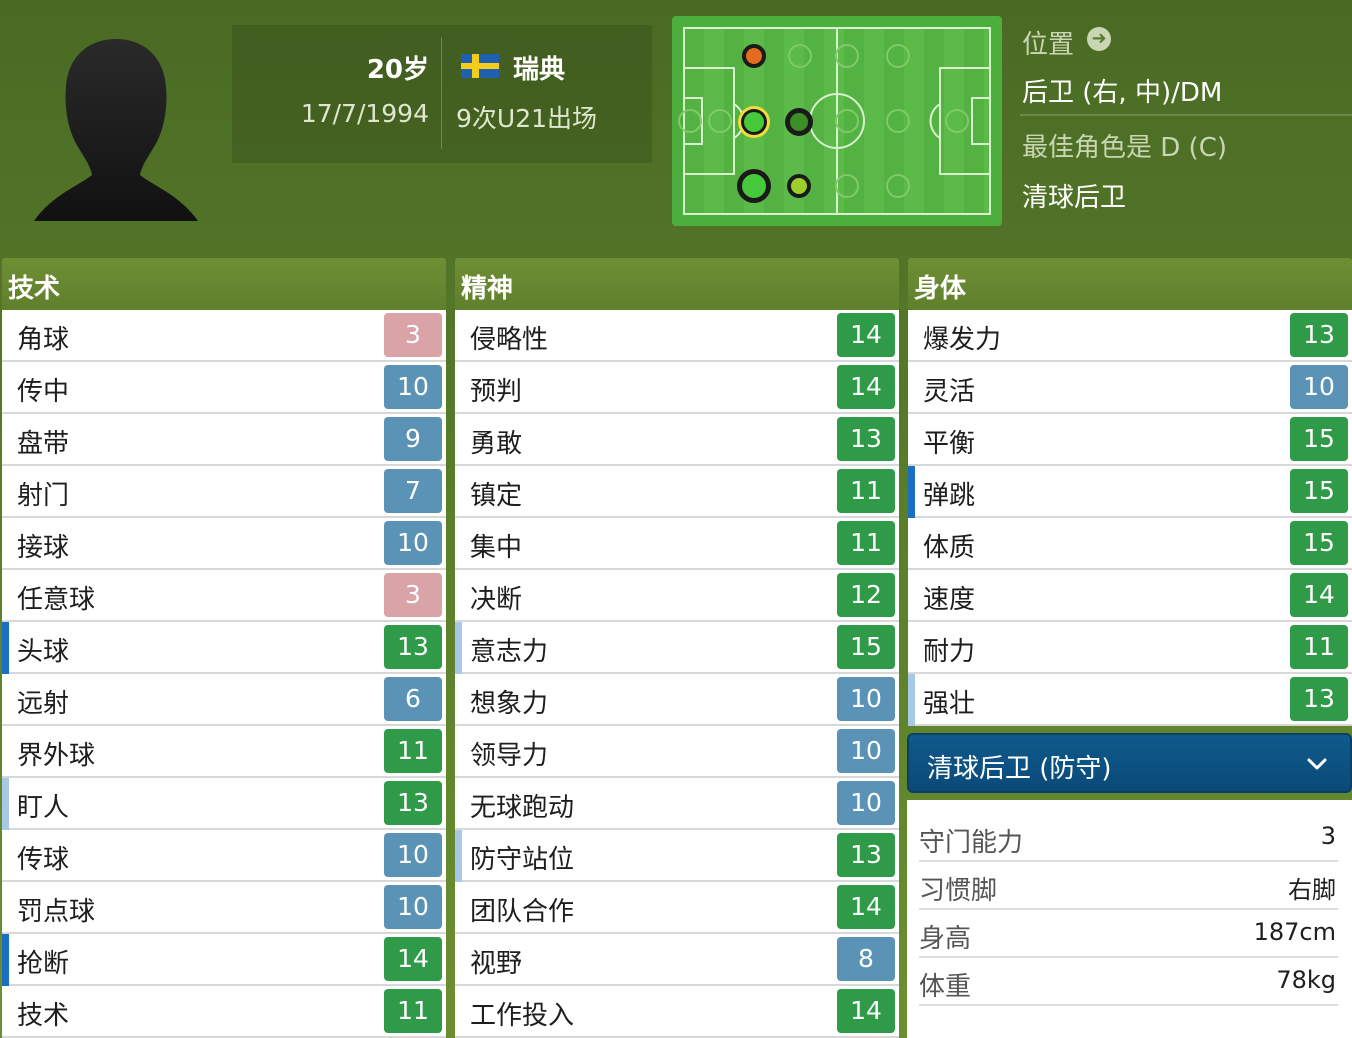 This screenshot has width=1352, height=1038. I want to click on attribute-row: 速度 14, so click(1130, 596).